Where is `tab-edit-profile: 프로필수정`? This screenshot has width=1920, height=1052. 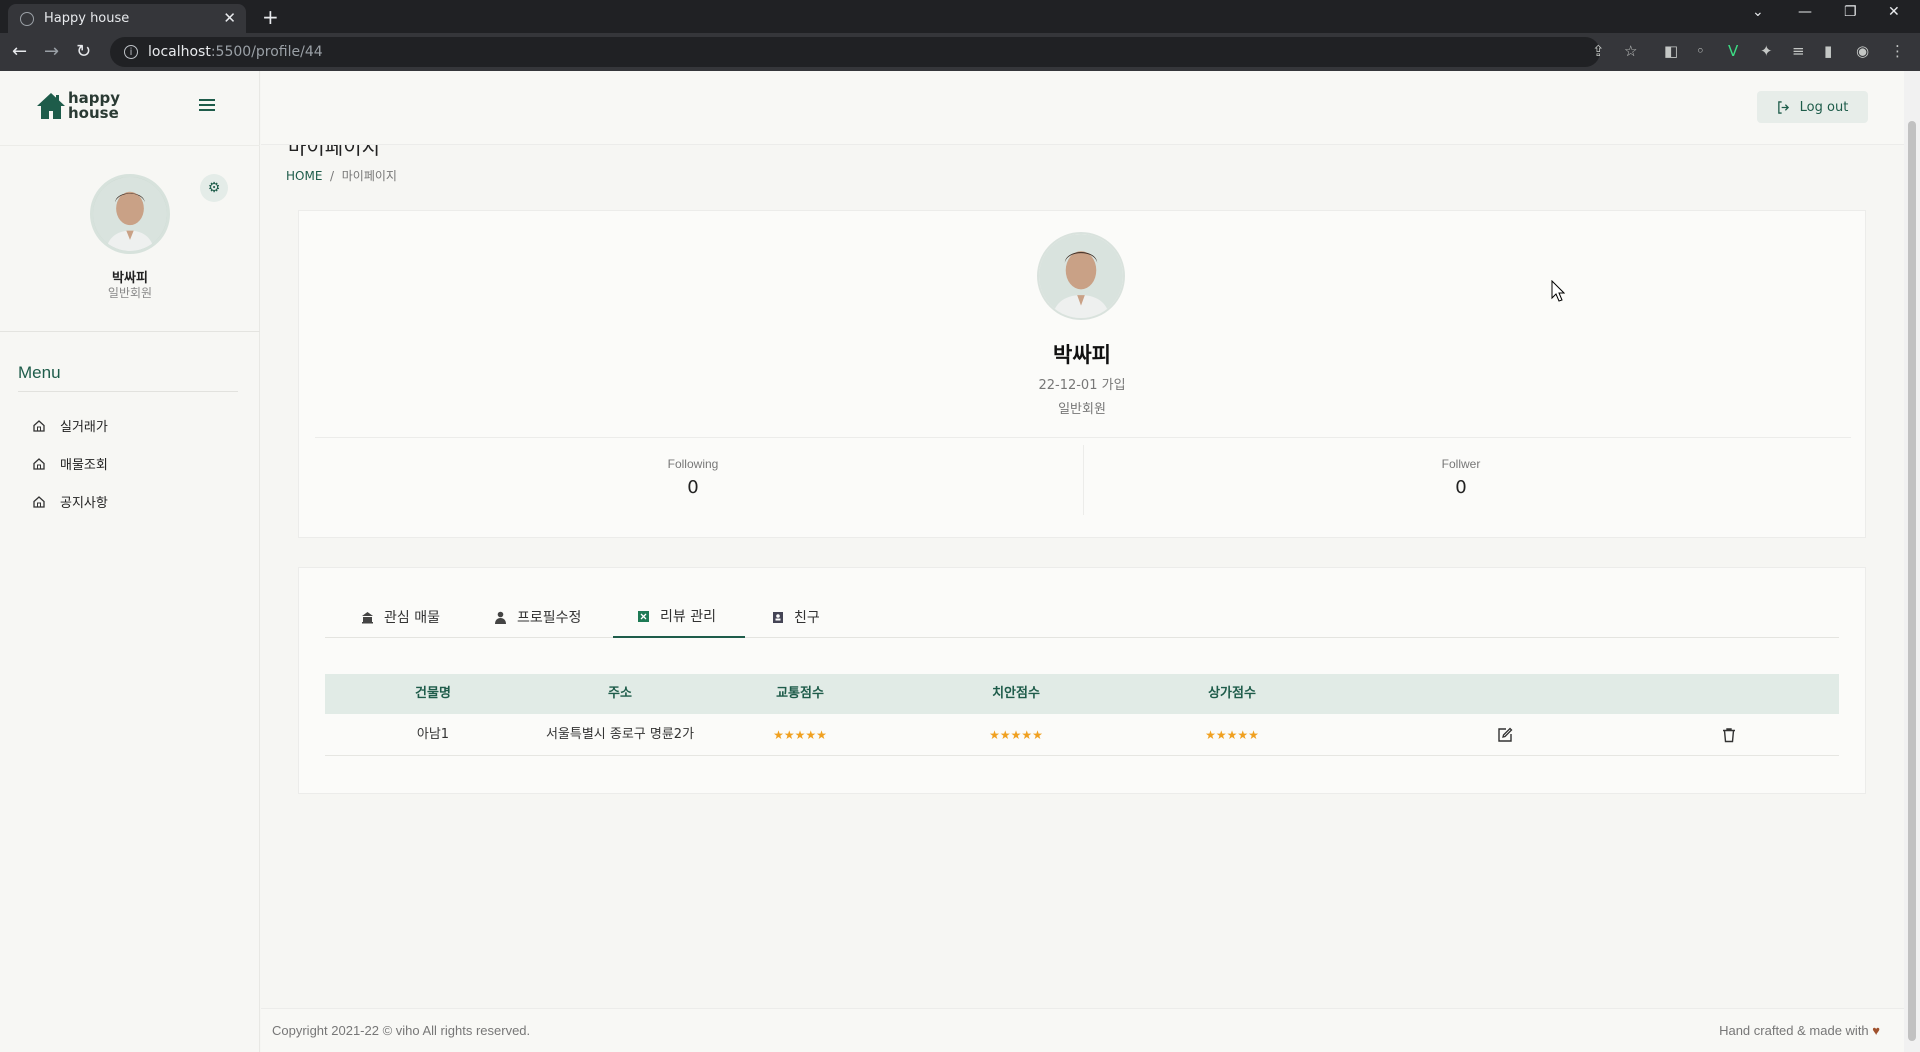 tab-edit-profile: 프로필수정 is located at coordinates (537, 617).